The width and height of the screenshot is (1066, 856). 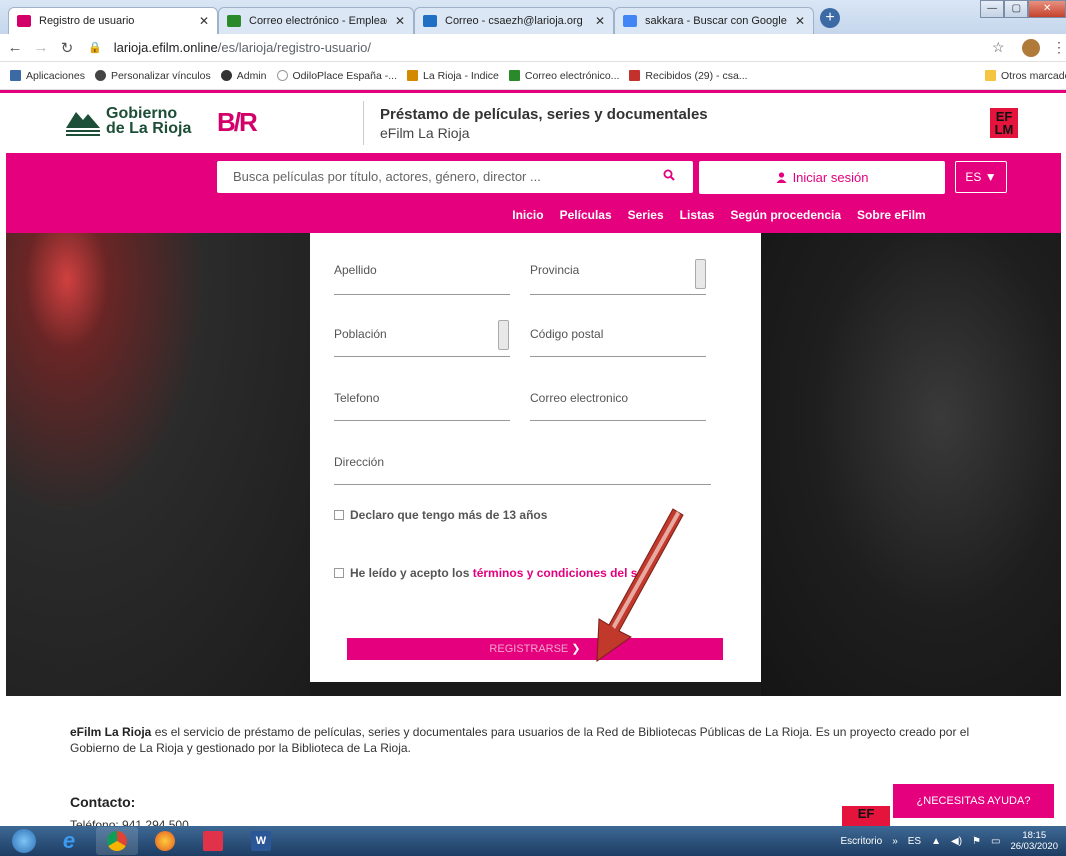 What do you see at coordinates (339, 515) in the screenshot?
I see `age-checkbox` at bounding box center [339, 515].